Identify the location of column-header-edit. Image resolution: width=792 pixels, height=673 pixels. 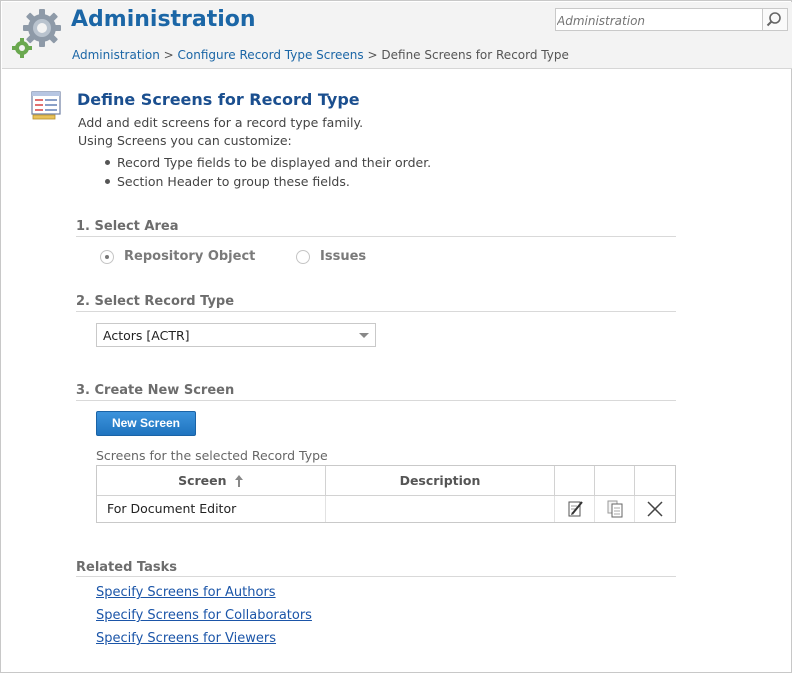
(575, 481).